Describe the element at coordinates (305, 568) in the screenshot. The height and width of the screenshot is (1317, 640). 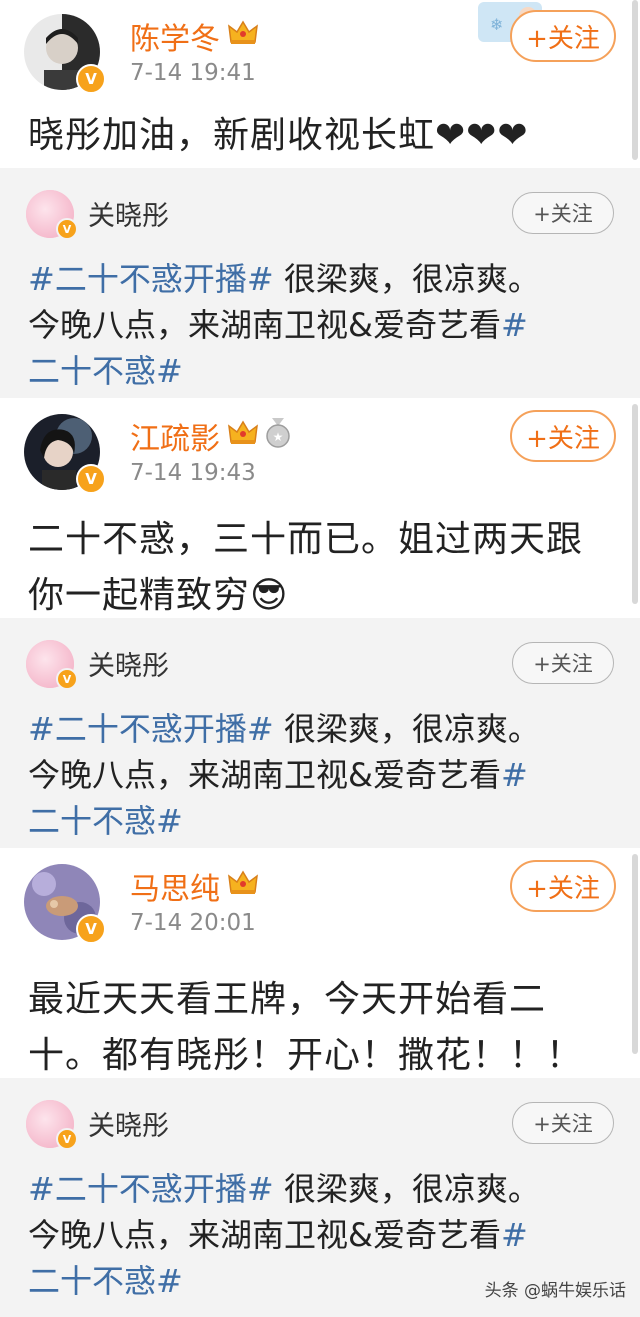
I see `post-text: 二十不惑，三十而已。姐过两天跟 你一起精致穷😎` at that location.